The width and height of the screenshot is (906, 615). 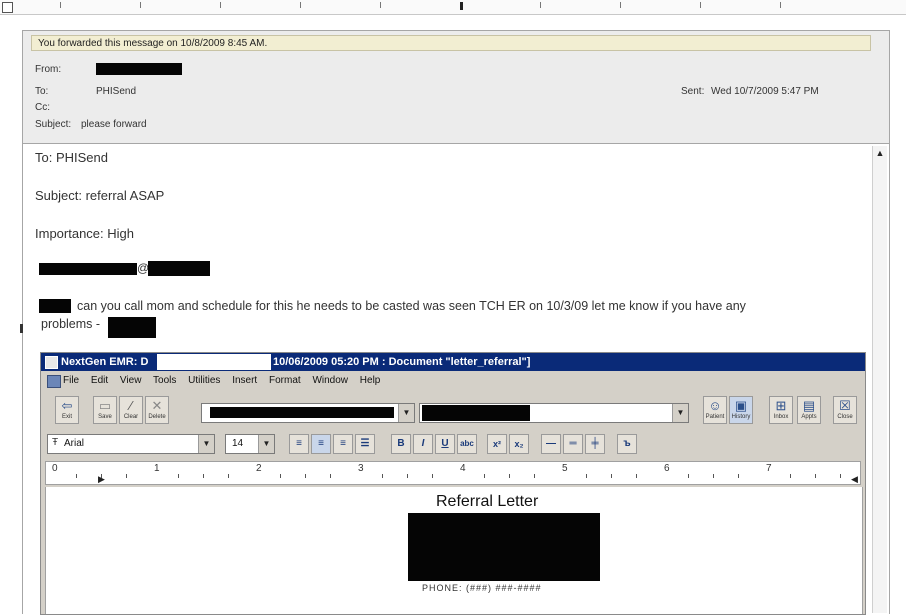 I want to click on outer-ruler, so click(x=453, y=7).